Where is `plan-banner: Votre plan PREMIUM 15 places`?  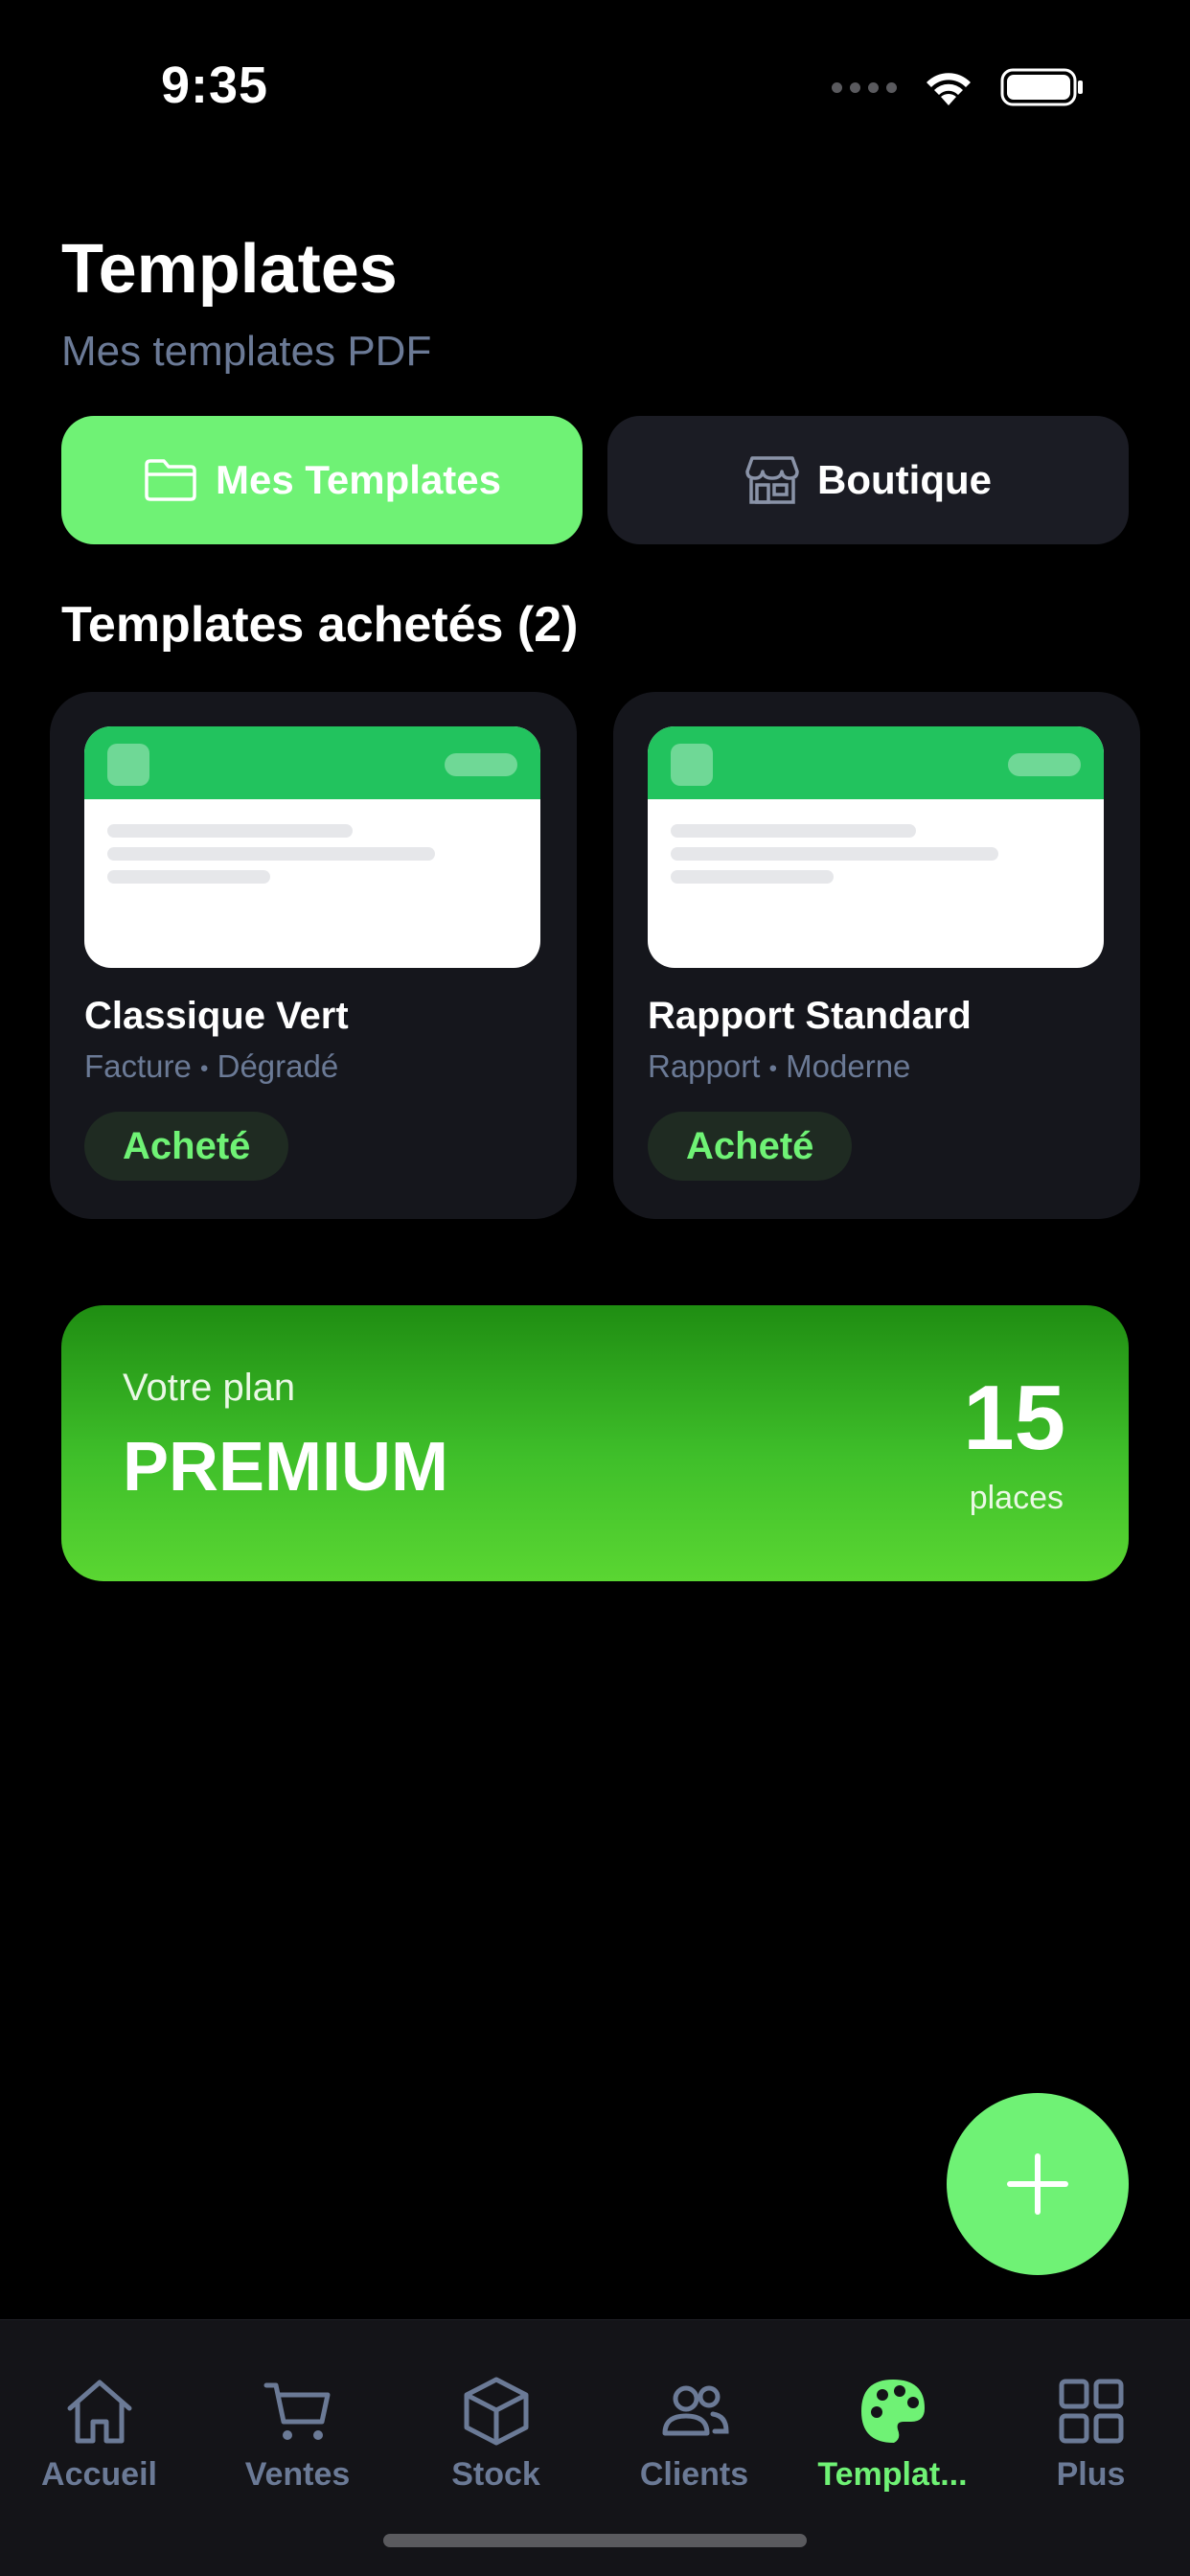
plan-banner: Votre plan PREMIUM 15 places is located at coordinates (595, 1443).